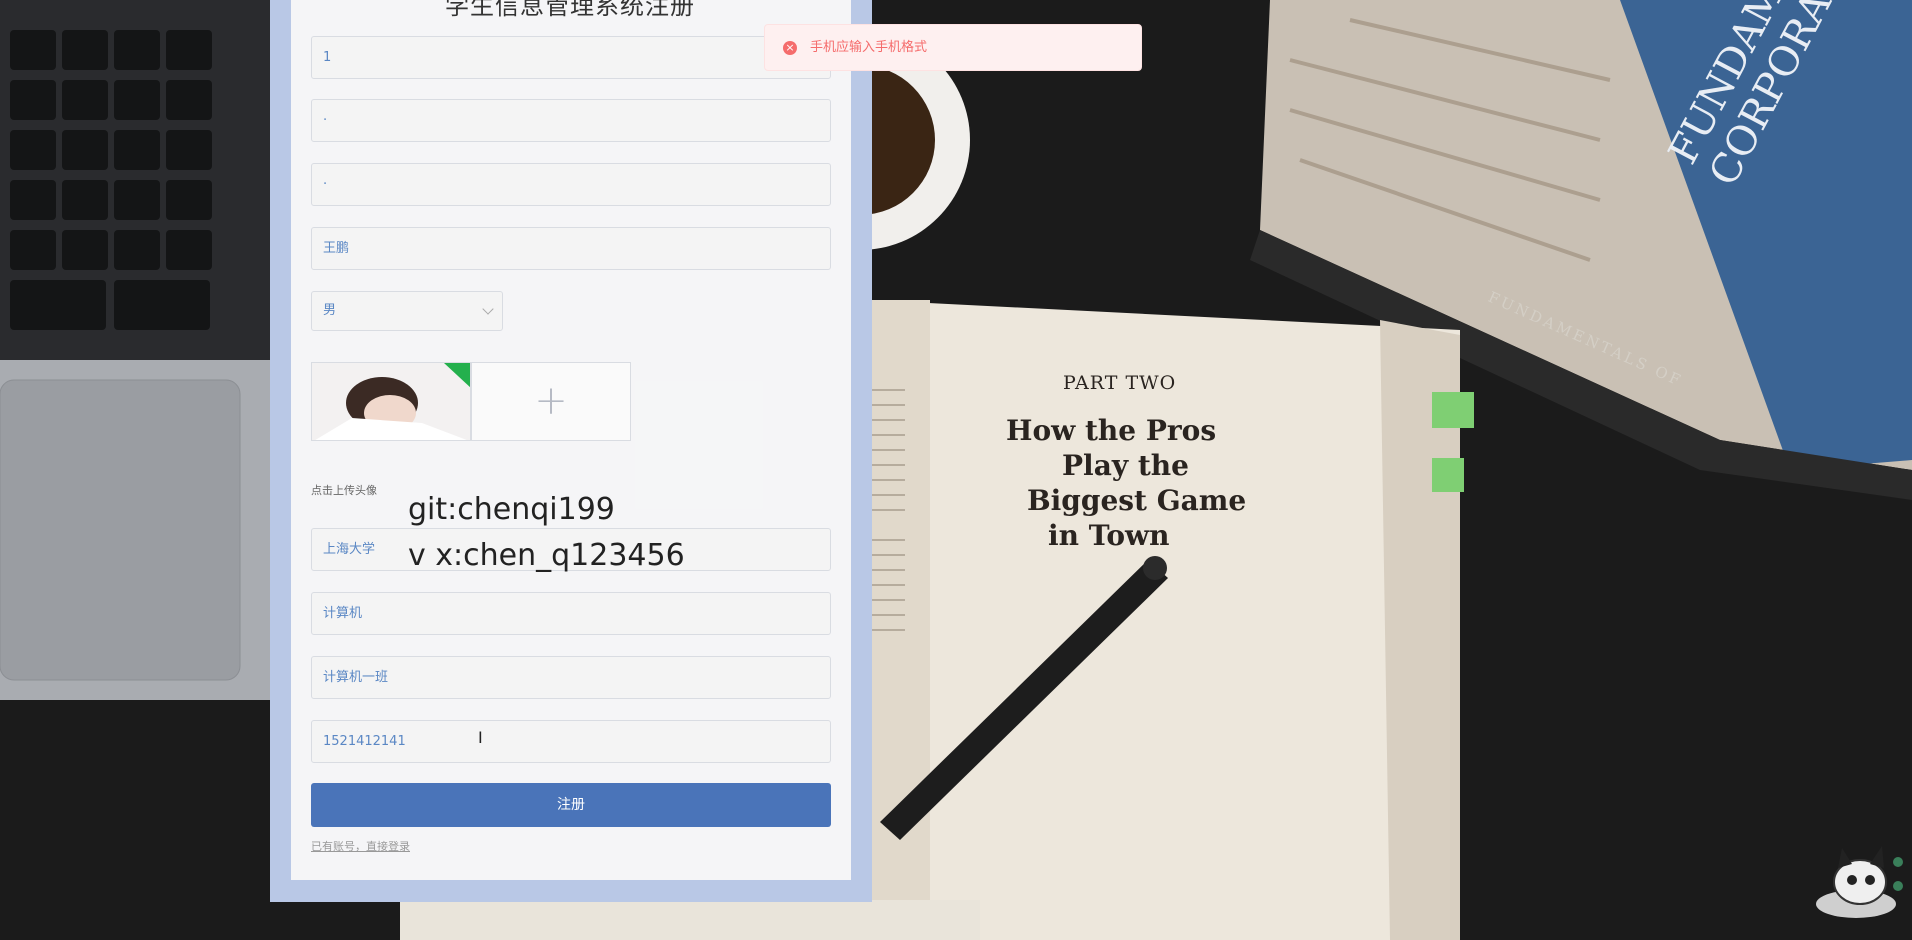 Image resolution: width=1912 pixels, height=940 pixels. I want to click on book-heading: PART TWO, so click(1120, 383).